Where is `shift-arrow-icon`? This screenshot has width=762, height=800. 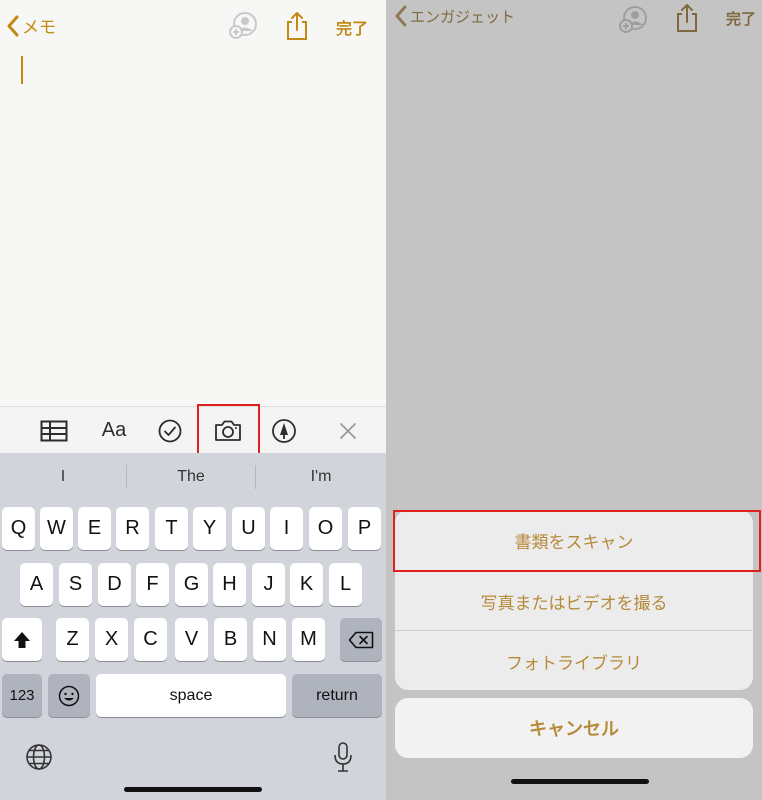 shift-arrow-icon is located at coordinates (22, 639).